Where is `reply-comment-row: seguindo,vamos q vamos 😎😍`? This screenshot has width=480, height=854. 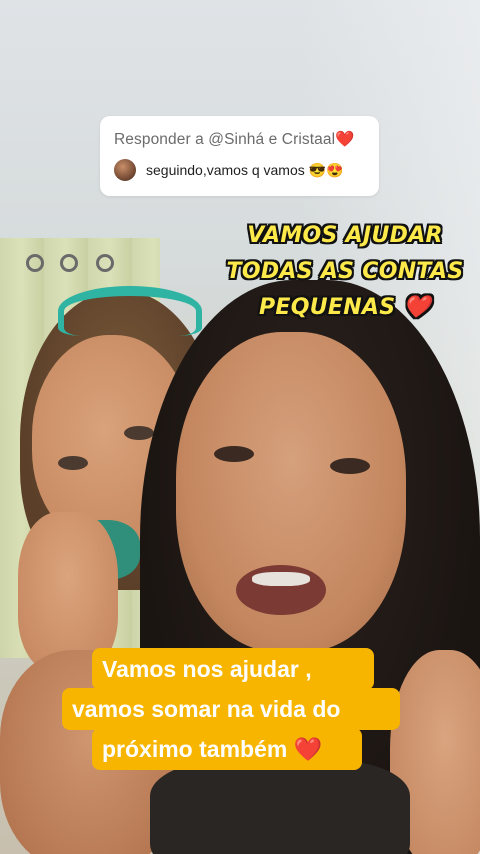 reply-comment-row: seguindo,vamos q vamos 😎😍 is located at coordinates (240, 170).